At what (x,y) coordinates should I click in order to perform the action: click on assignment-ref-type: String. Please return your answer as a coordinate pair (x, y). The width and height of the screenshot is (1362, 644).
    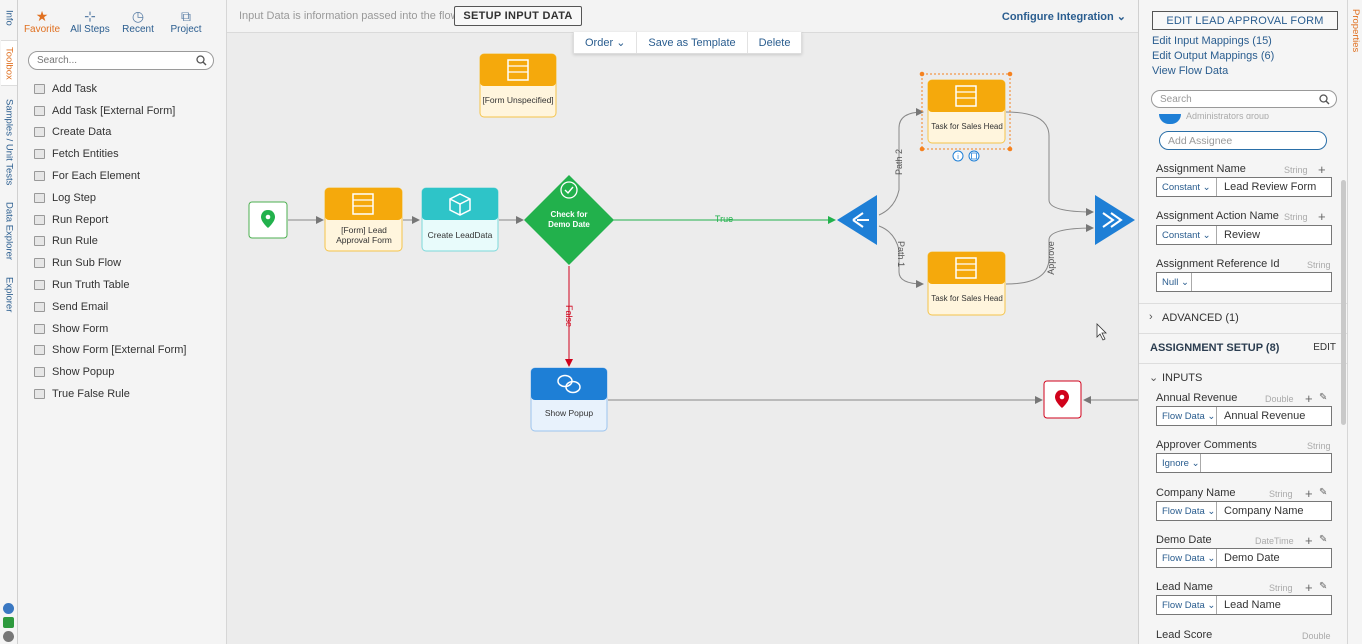
    Looking at the image, I should click on (1319, 265).